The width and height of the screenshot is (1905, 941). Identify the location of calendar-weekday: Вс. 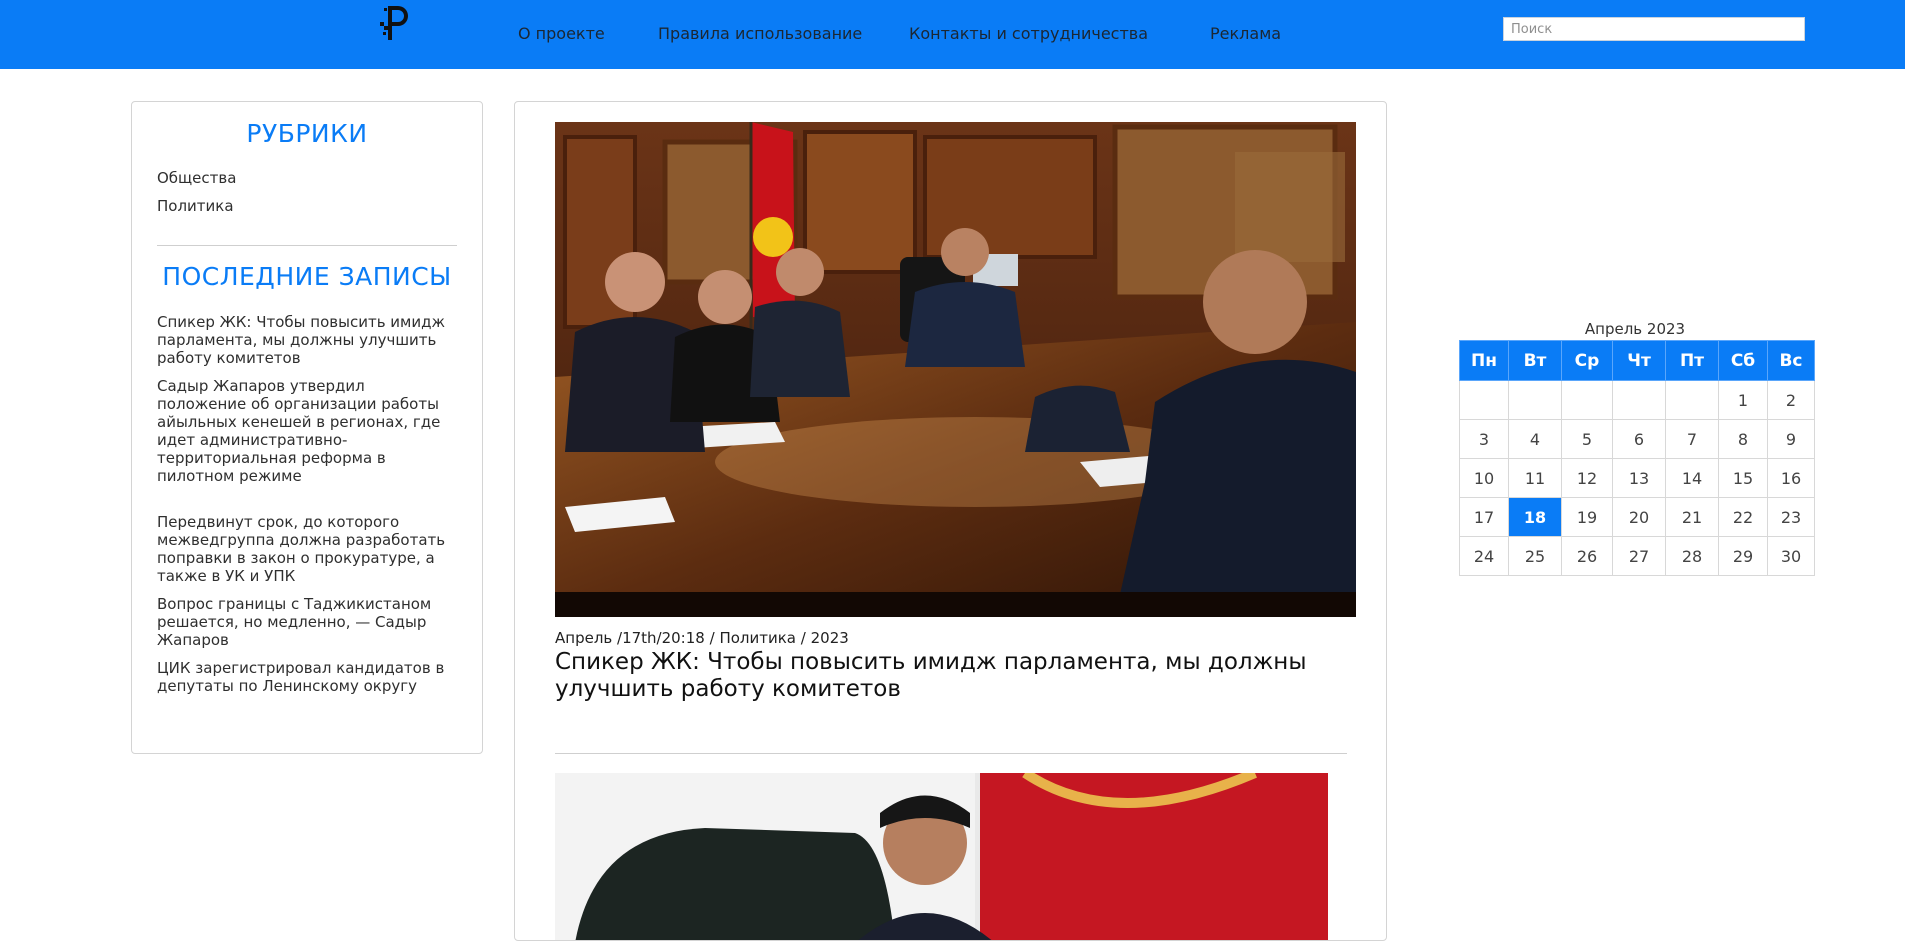
(1791, 360).